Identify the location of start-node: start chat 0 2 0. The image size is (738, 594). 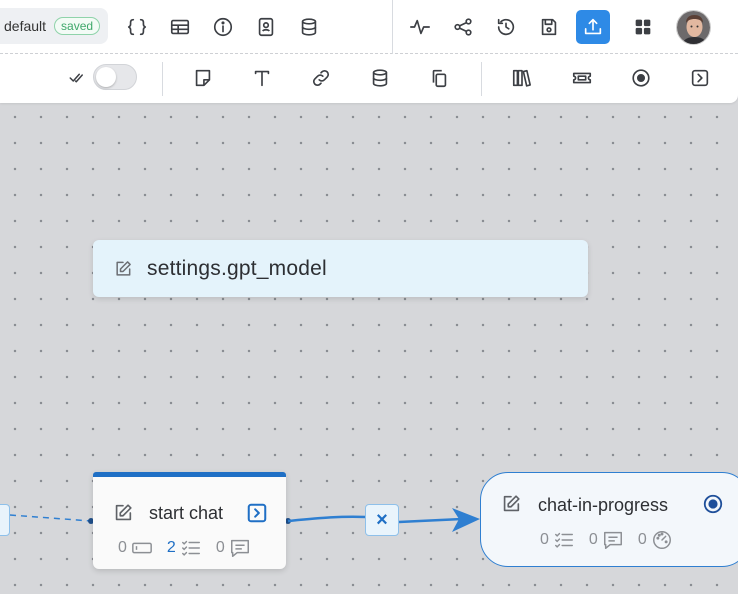
(189, 520).